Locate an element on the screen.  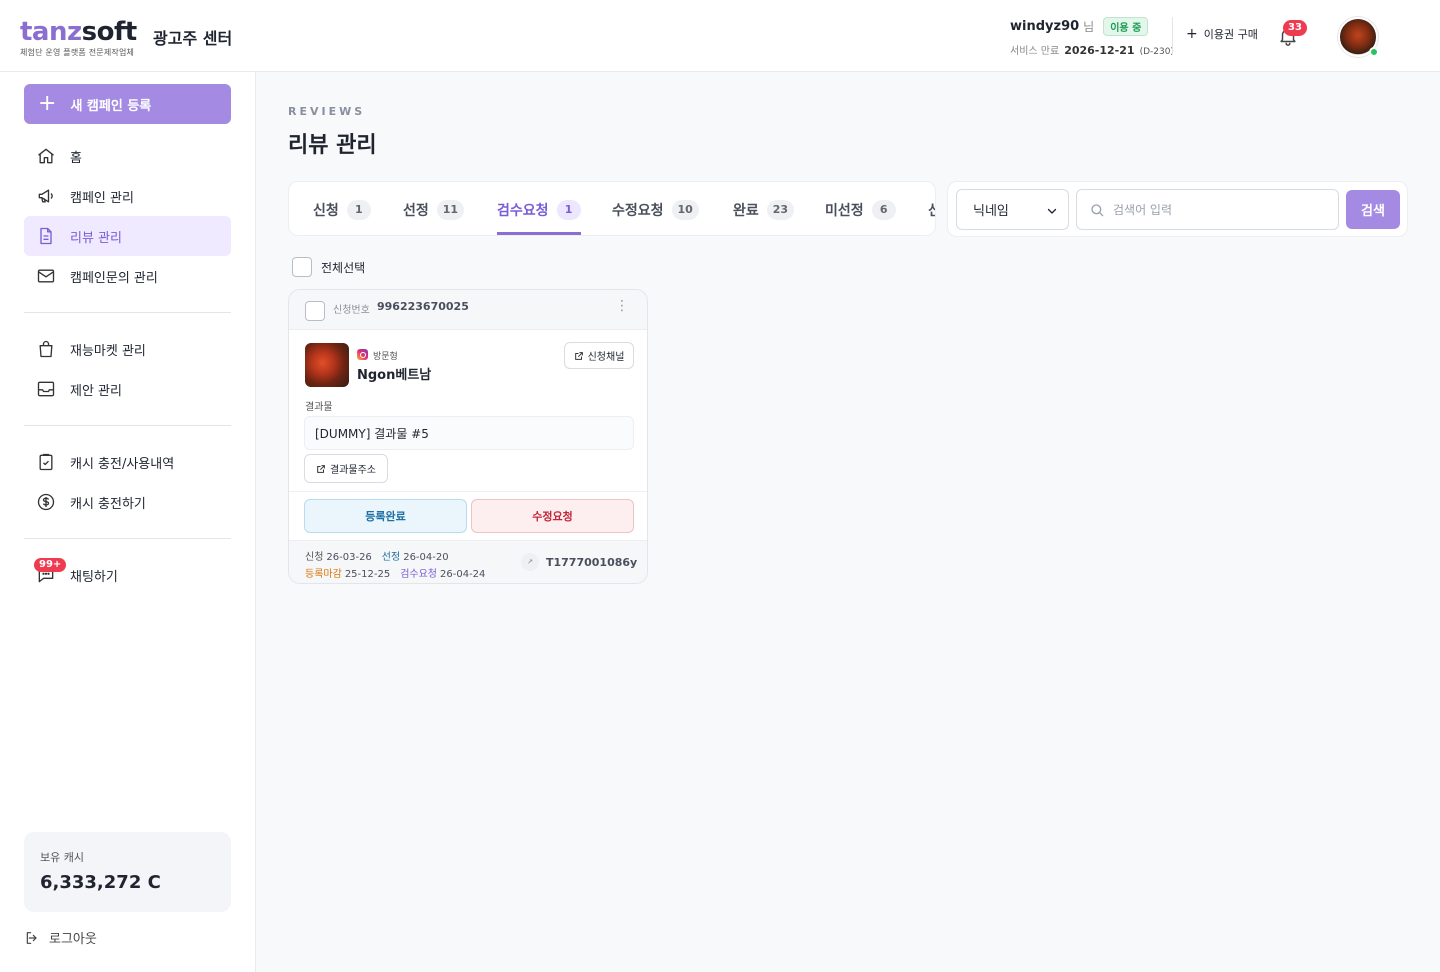
date-row: 등록마감 25-12-25 검수요청 26-04-24 is located at coordinates (395, 572).